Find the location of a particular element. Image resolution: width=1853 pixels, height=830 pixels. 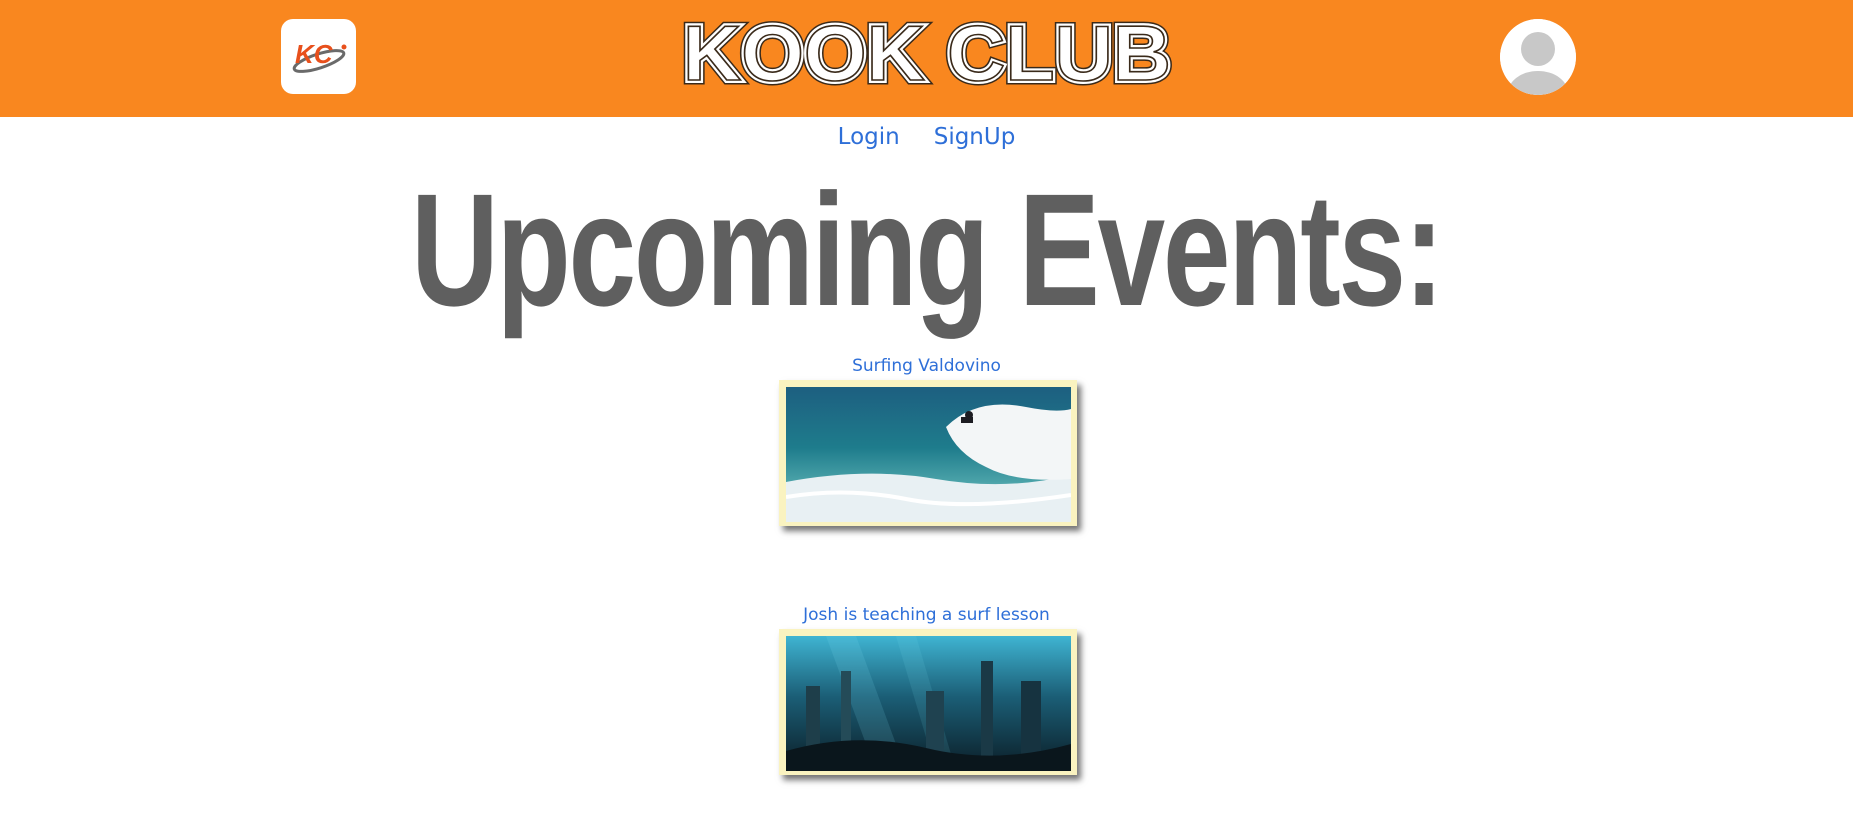

auth-nav: Login SignUp is located at coordinates (926, 137).